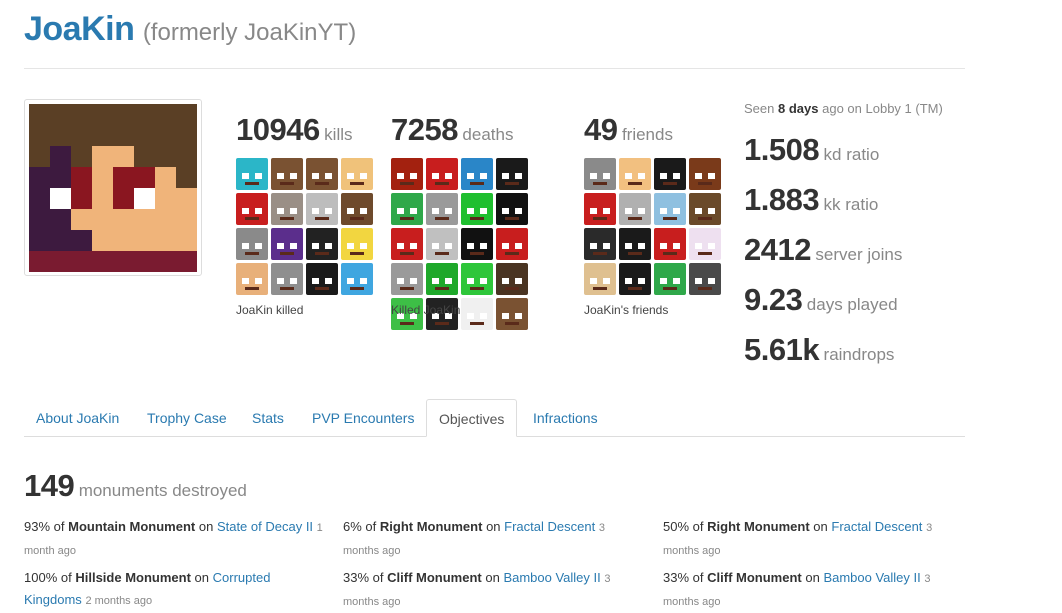 This screenshot has width=1062, height=613. Describe the element at coordinates (201, 577) in the screenshot. I see `objective-on: on` at that location.